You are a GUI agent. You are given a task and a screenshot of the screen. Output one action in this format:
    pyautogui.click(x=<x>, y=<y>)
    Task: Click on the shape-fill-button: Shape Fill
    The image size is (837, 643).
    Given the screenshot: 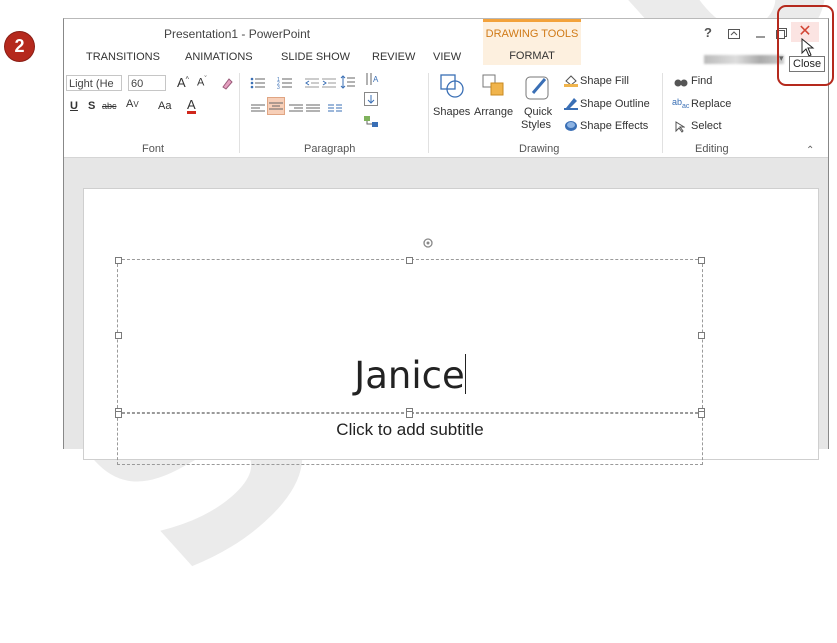 What is the action you would take?
    pyautogui.click(x=604, y=81)
    